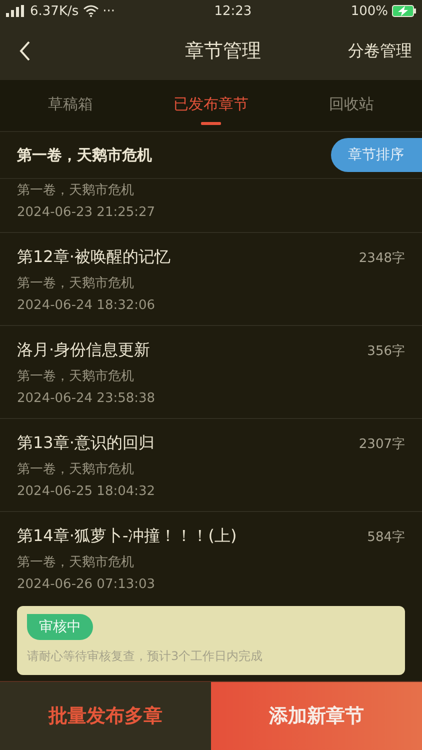 This screenshot has height=750, width=422. What do you see at coordinates (211, 465) in the screenshot?
I see `chapter-row: 第13章·意识的回归 2307字 第一卷，天鹅市危机 2024-06-25 18:04:32` at bounding box center [211, 465].